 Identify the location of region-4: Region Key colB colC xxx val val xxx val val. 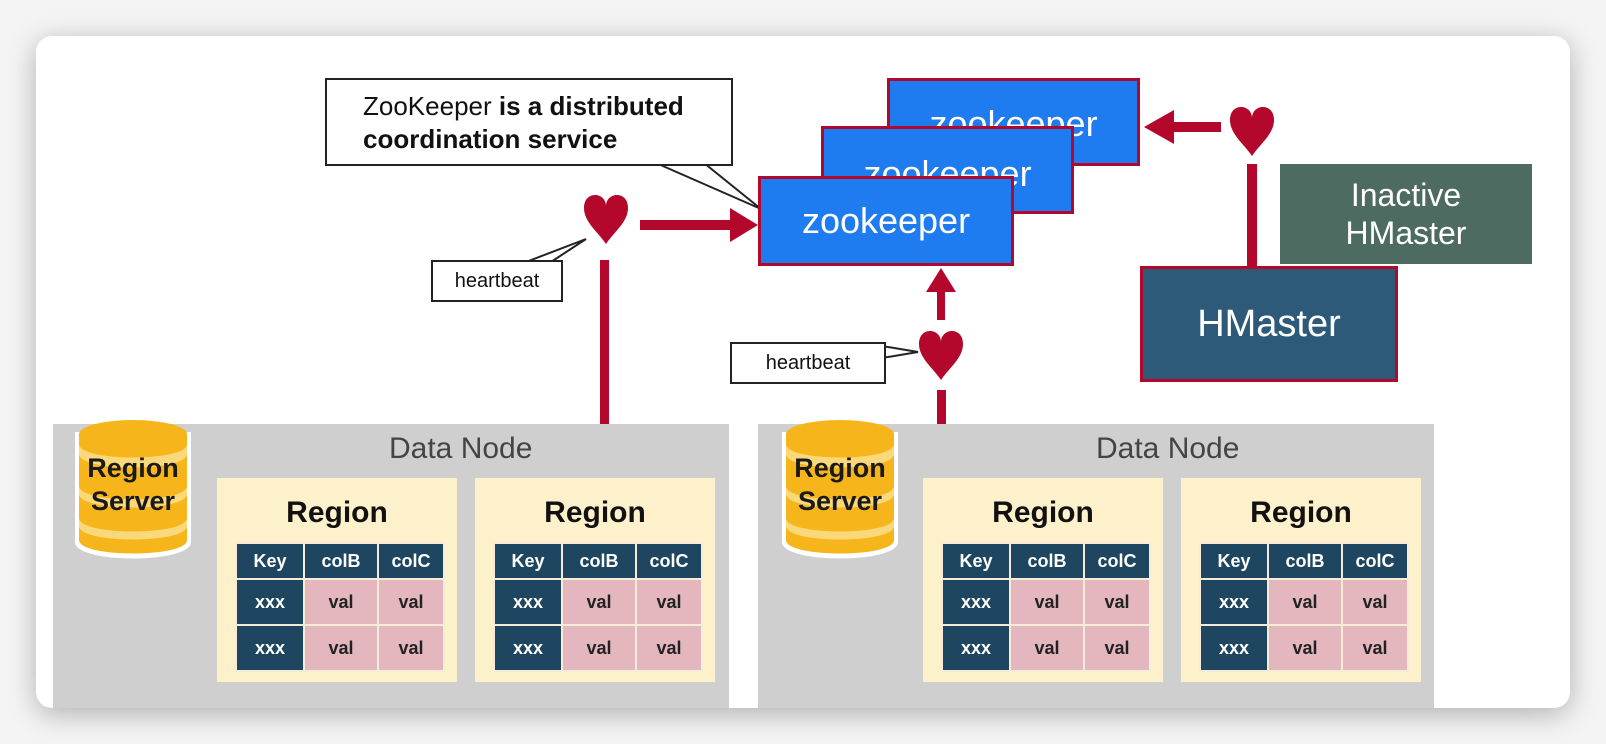
(1301, 580).